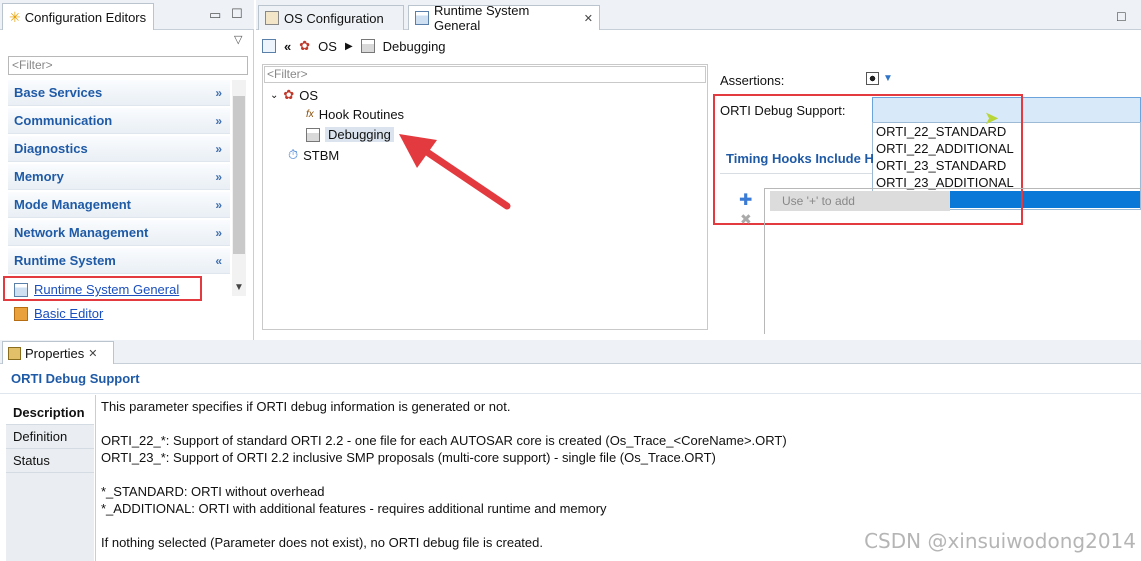 This screenshot has height=561, width=1141. I want to click on double-left-arrow-icon: «, so click(287, 46).